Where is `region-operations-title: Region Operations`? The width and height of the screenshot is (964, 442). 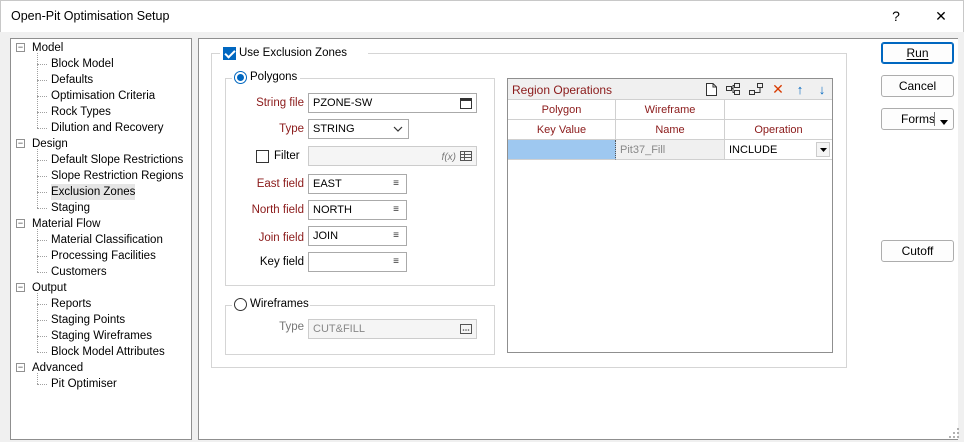 region-operations-title: Region Operations is located at coordinates (562, 90).